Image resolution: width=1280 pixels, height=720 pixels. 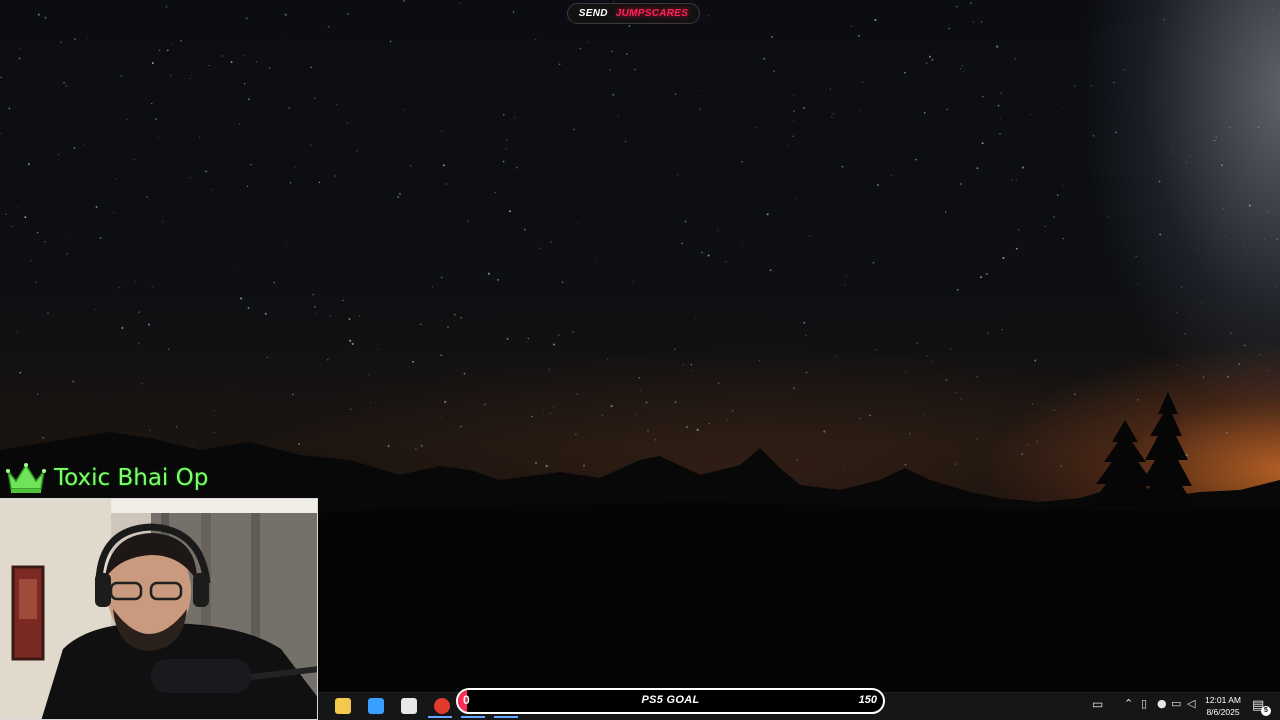 I want to click on send-jumpscares-banner: SEND JUMPSCARES, so click(x=633, y=13).